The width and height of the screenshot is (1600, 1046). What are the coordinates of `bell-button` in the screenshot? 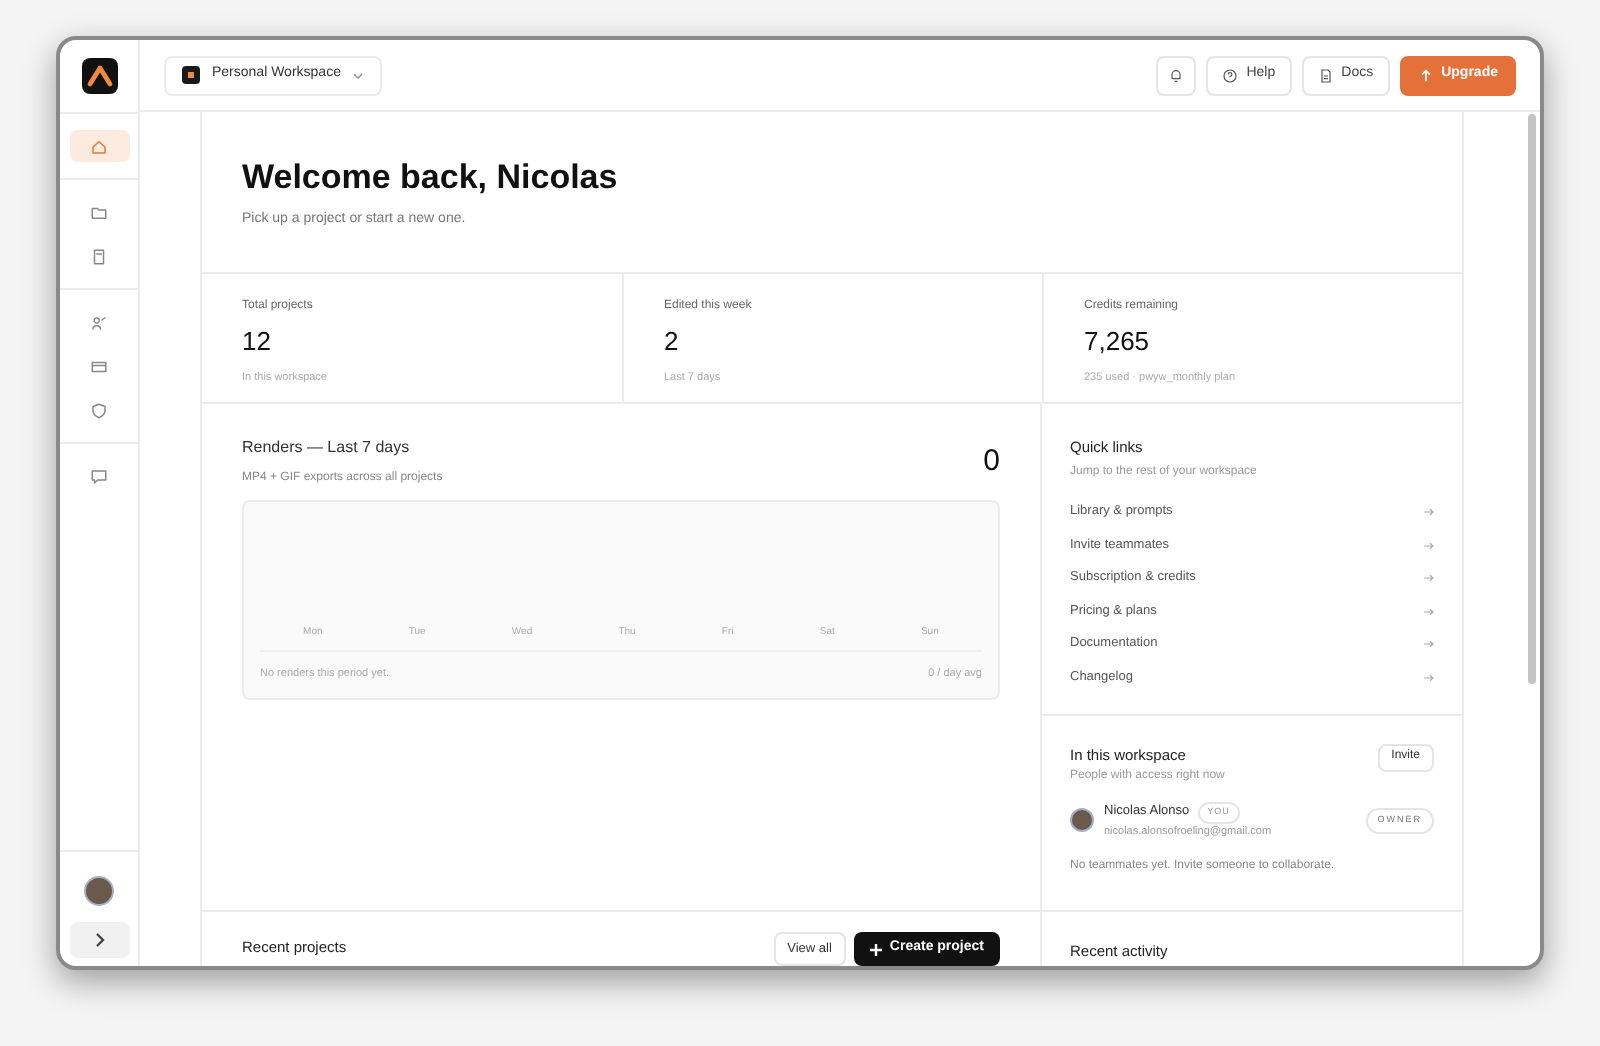 It's located at (1176, 75).